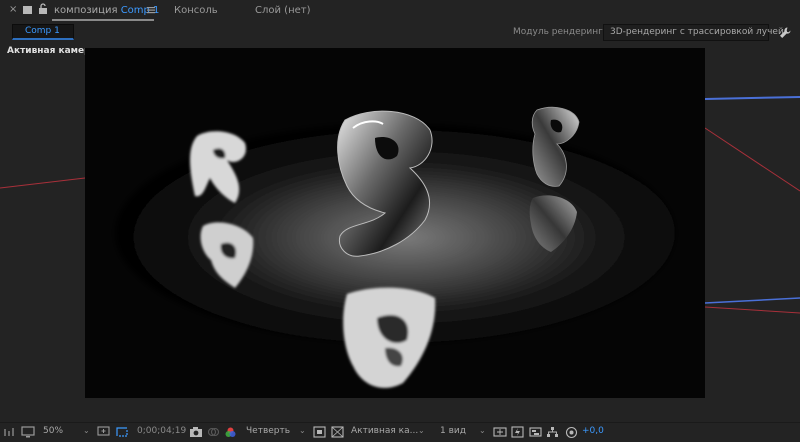 This screenshot has height=442, width=800. What do you see at coordinates (161, 433) in the screenshot?
I see `current-timecode: 0;00;04;19` at bounding box center [161, 433].